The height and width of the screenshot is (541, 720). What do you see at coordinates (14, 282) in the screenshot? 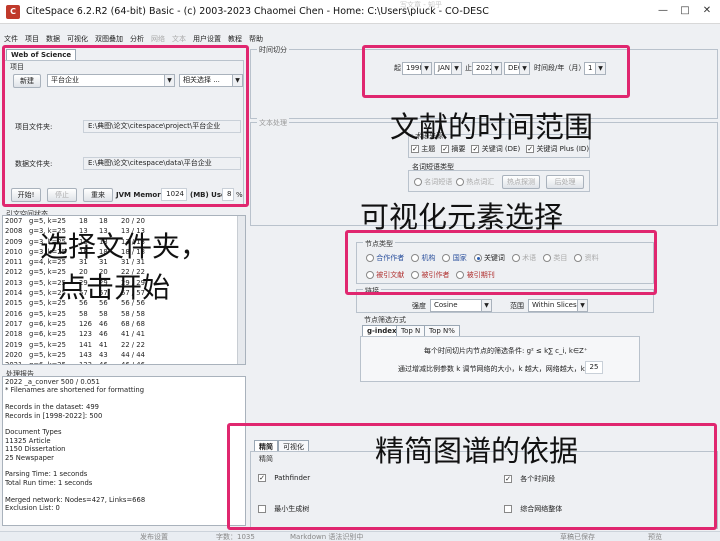
I see `status-cell: 2013` at bounding box center [14, 282].